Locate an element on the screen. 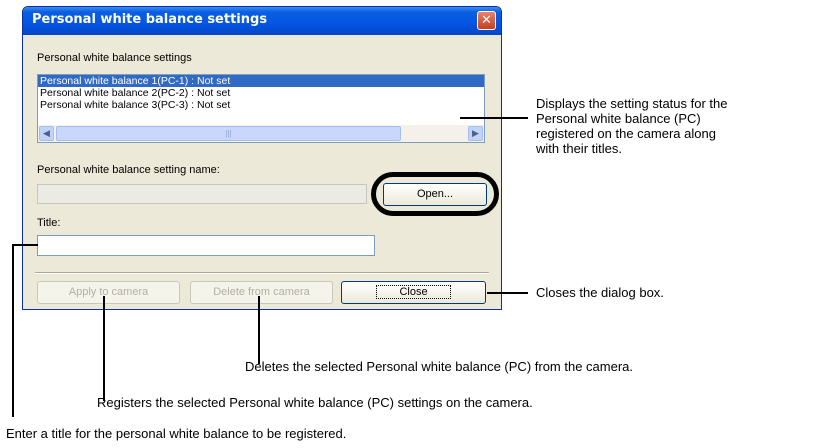  delete-button-label: Delete from camera is located at coordinates (261, 292).